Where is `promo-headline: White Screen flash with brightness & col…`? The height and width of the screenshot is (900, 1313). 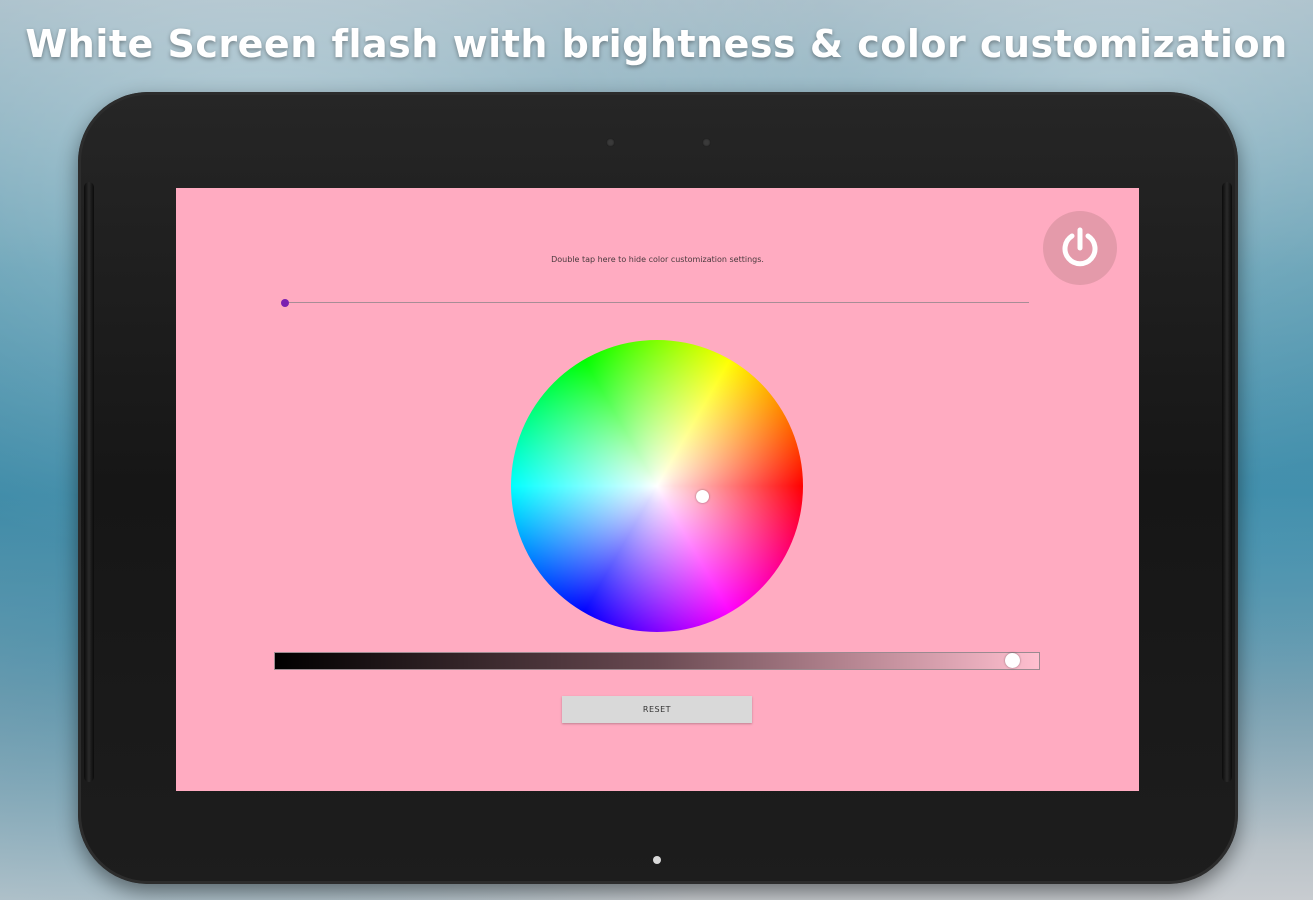 promo-headline: White Screen flash with brightness & col… is located at coordinates (656, 44).